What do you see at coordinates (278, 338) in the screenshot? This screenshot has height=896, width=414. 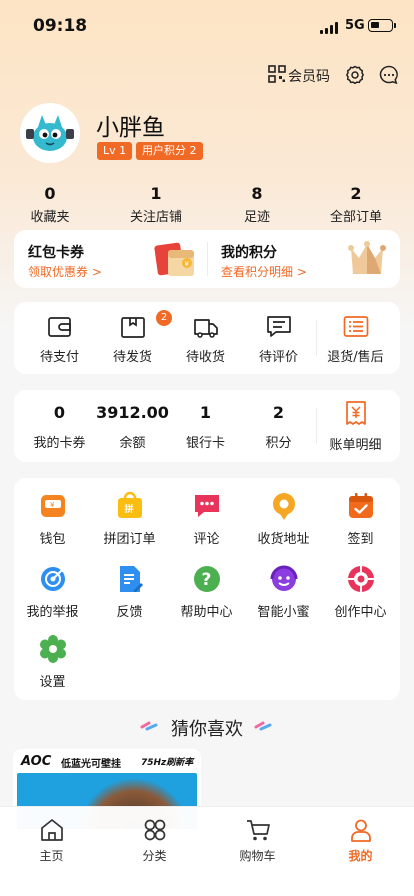 I see `order-pending-review: 待评价` at bounding box center [278, 338].